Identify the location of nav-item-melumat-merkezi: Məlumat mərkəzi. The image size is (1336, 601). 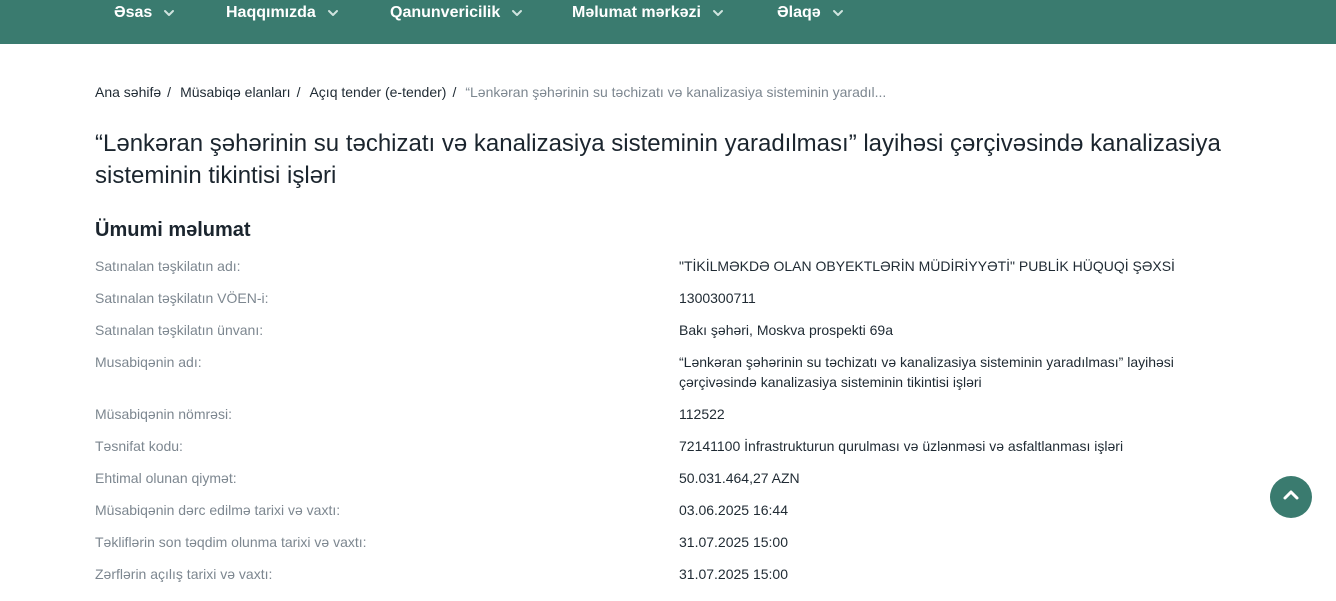
(648, 13).